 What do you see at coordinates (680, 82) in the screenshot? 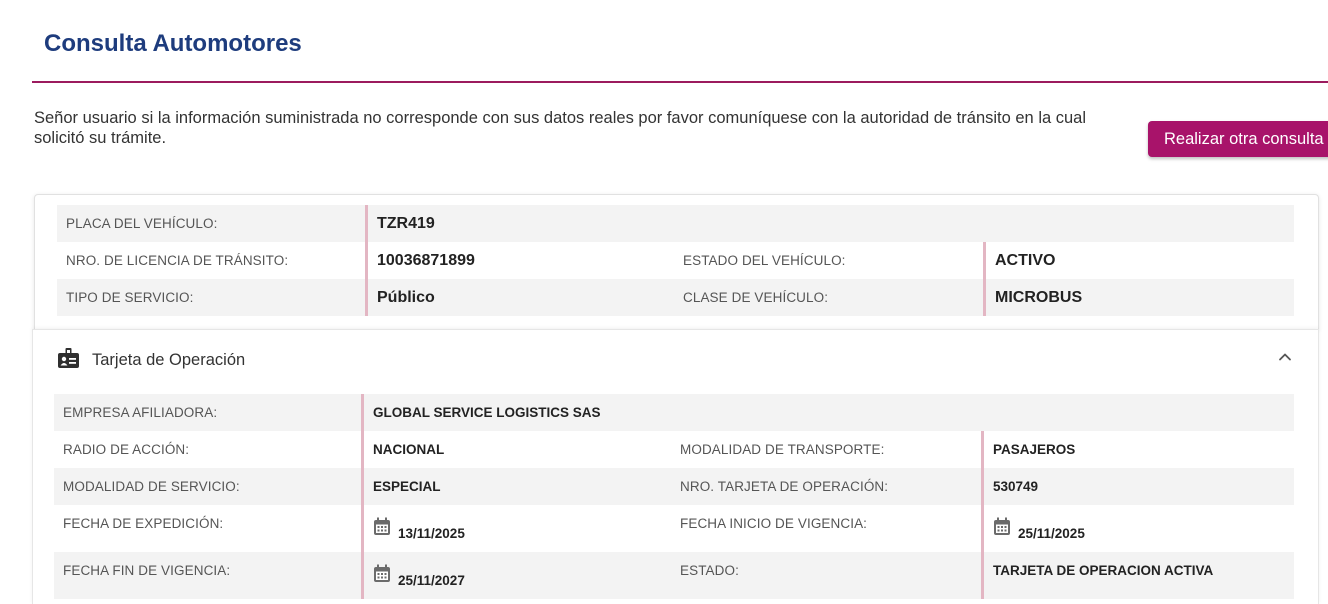
I see `title-divider` at bounding box center [680, 82].